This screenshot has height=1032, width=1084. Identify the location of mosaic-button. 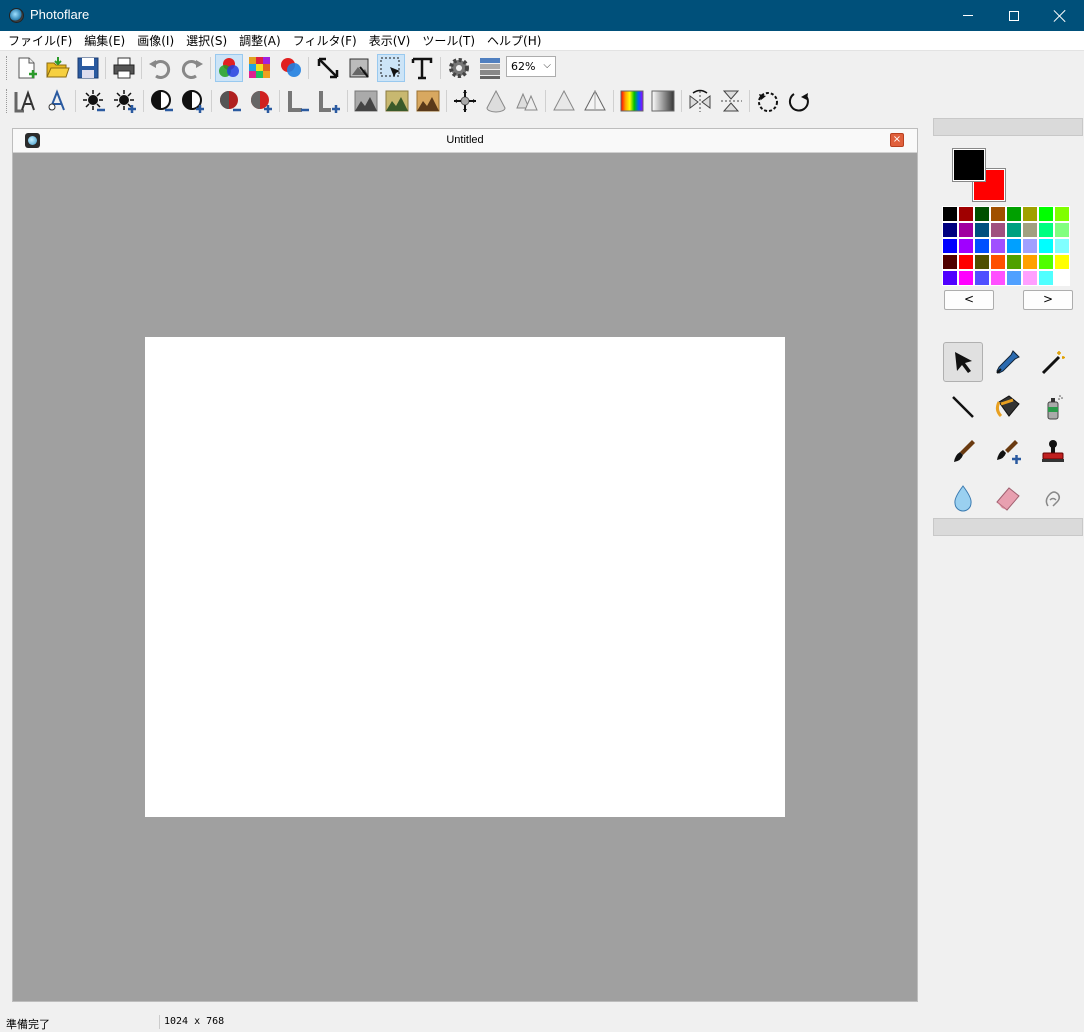
(260, 68).